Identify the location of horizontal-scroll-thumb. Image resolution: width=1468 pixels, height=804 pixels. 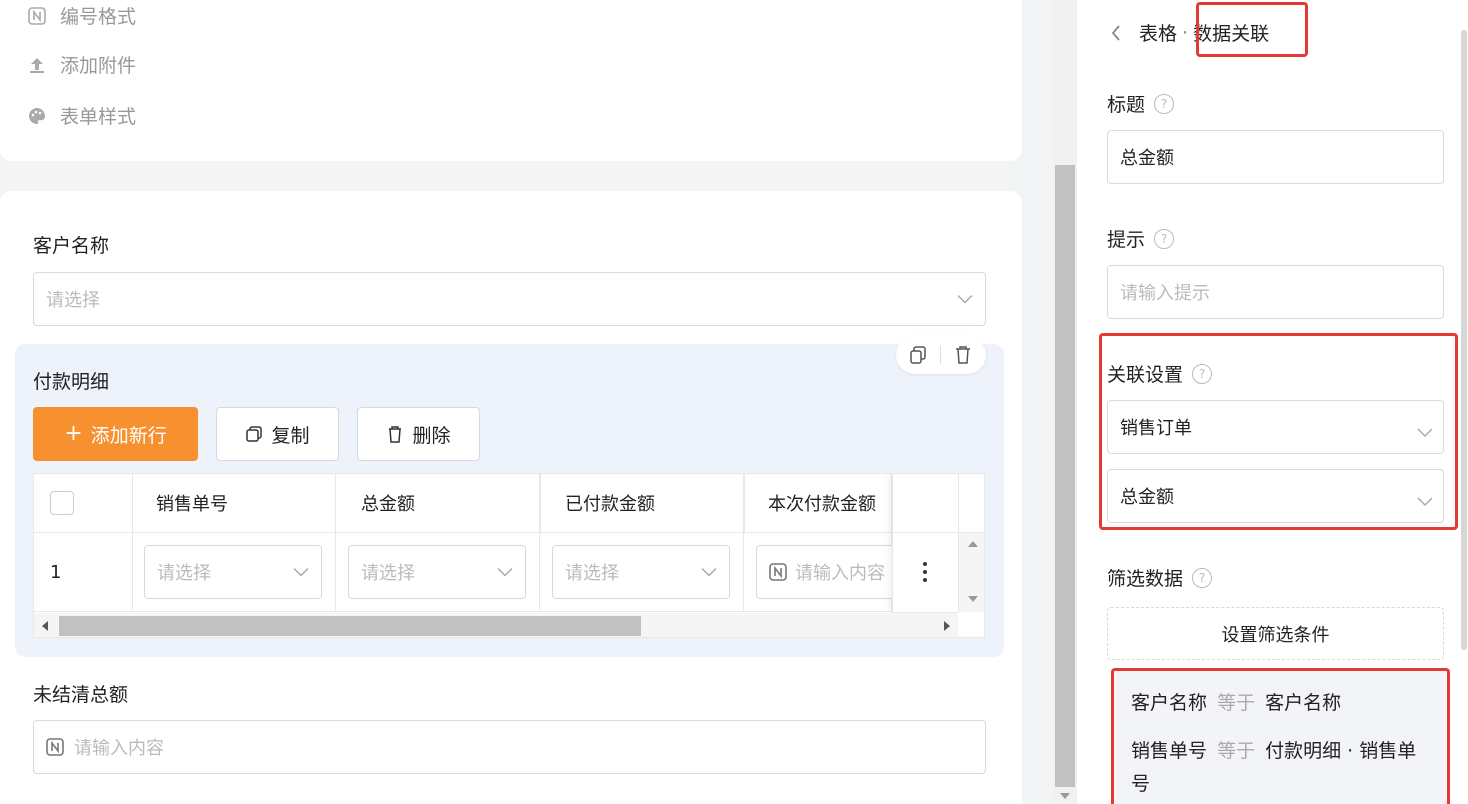
(350, 626).